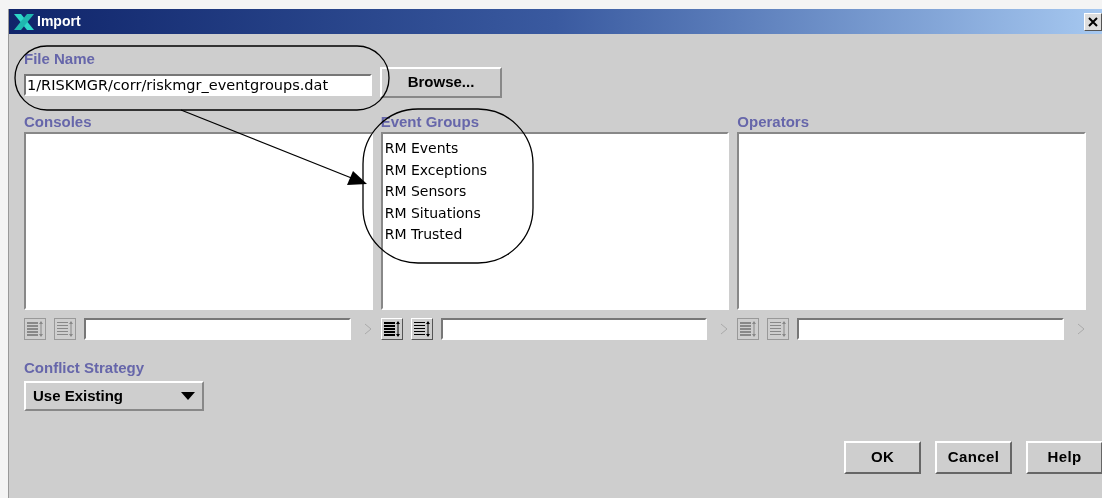  What do you see at coordinates (1064, 457) in the screenshot?
I see `dialog-button: Help` at bounding box center [1064, 457].